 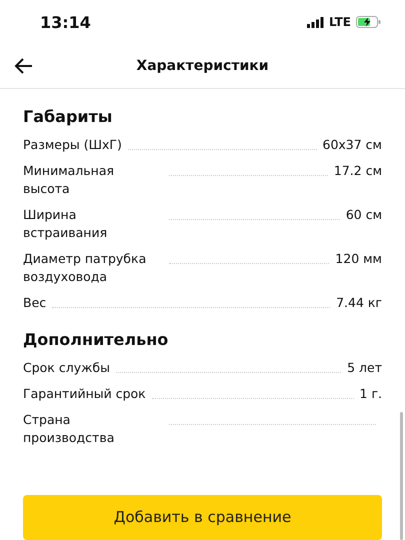 What do you see at coordinates (202, 66) in the screenshot?
I see `page-title: Характеристики` at bounding box center [202, 66].